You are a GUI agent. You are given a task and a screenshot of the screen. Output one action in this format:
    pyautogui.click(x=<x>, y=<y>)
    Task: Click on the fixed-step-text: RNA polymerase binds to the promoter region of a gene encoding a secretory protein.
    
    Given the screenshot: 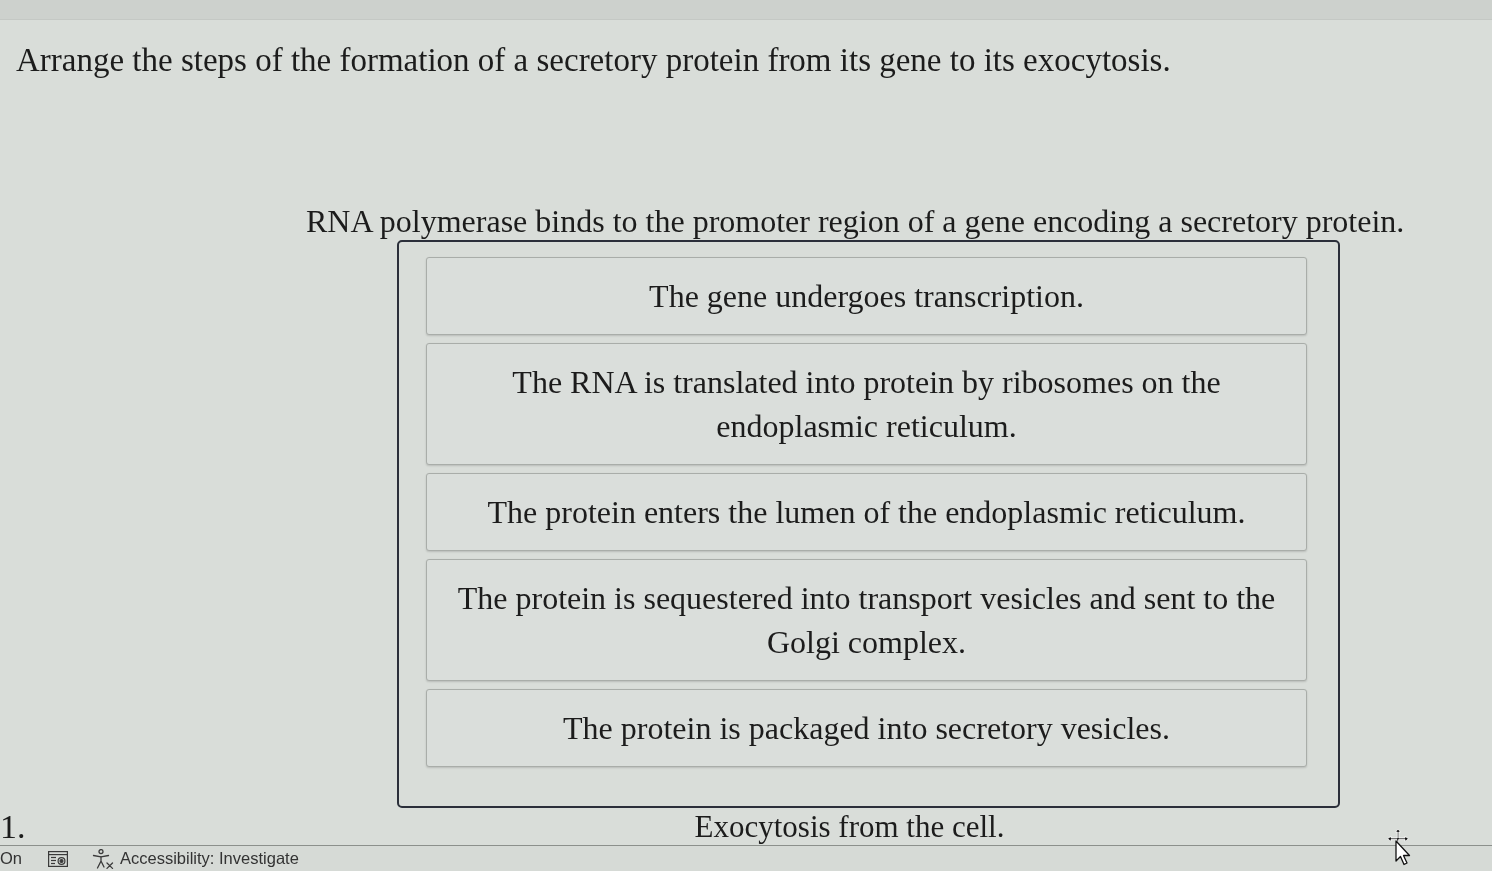 What is the action you would take?
    pyautogui.click(x=855, y=221)
    